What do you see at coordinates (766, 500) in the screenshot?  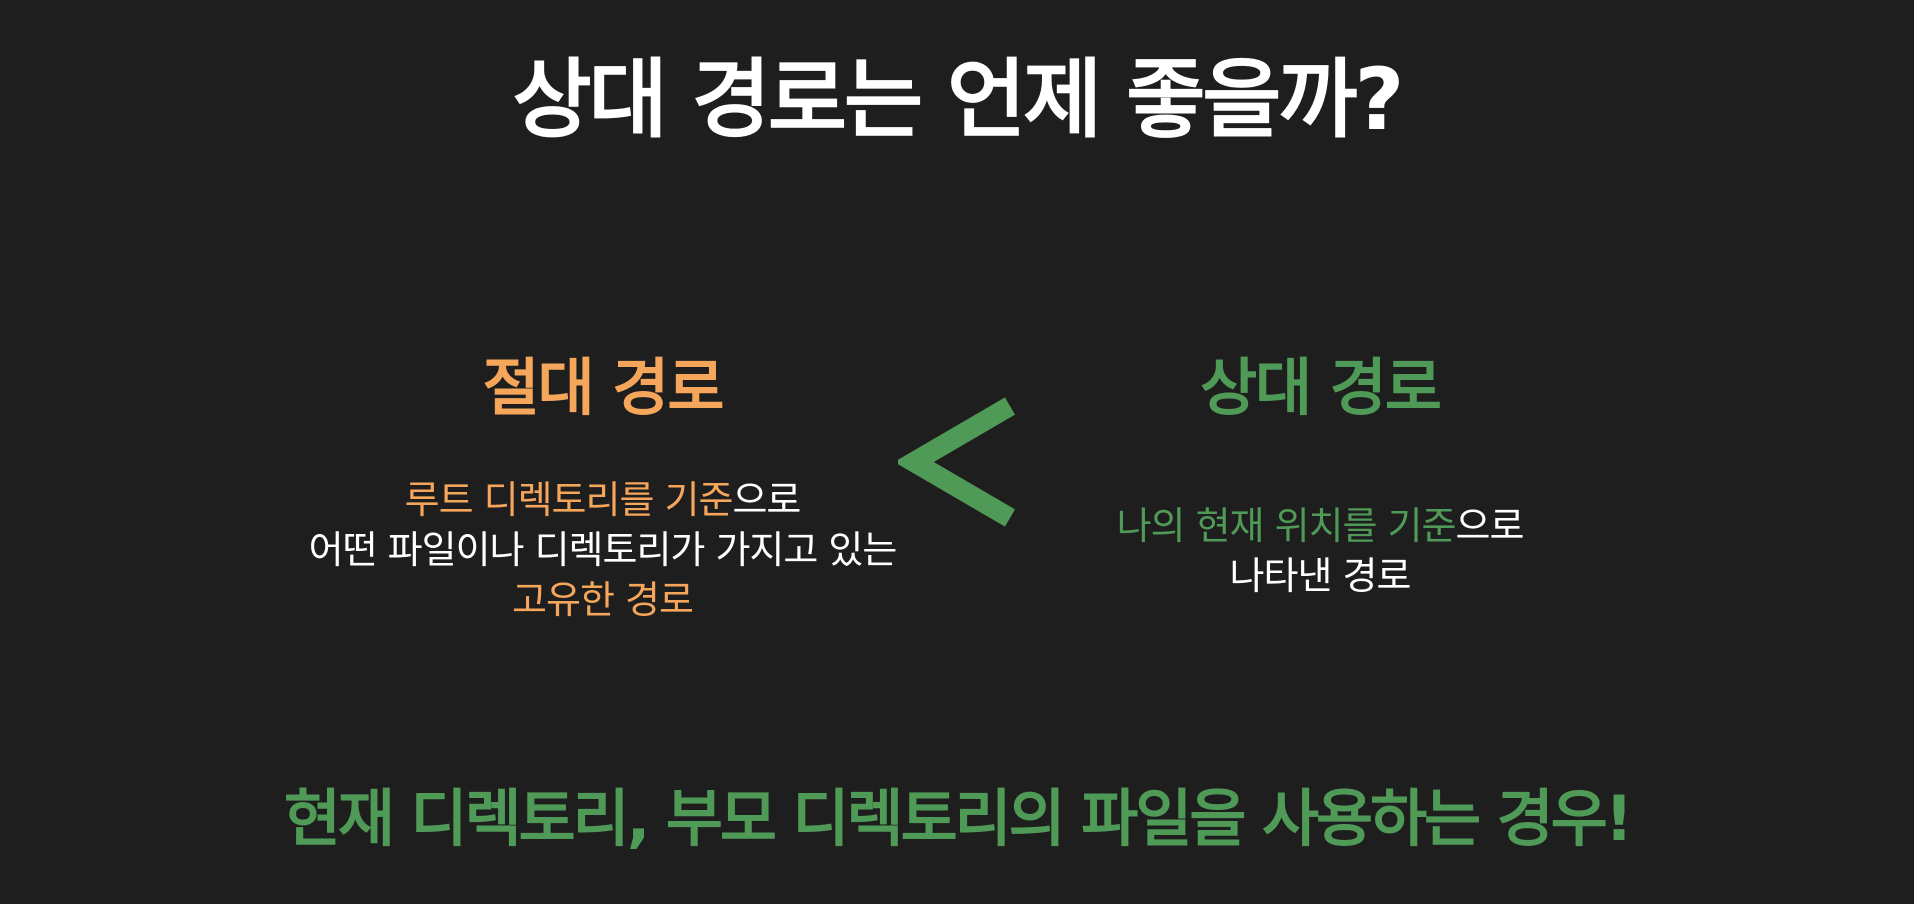 I see `absolute-desc-rest-1: 으로` at bounding box center [766, 500].